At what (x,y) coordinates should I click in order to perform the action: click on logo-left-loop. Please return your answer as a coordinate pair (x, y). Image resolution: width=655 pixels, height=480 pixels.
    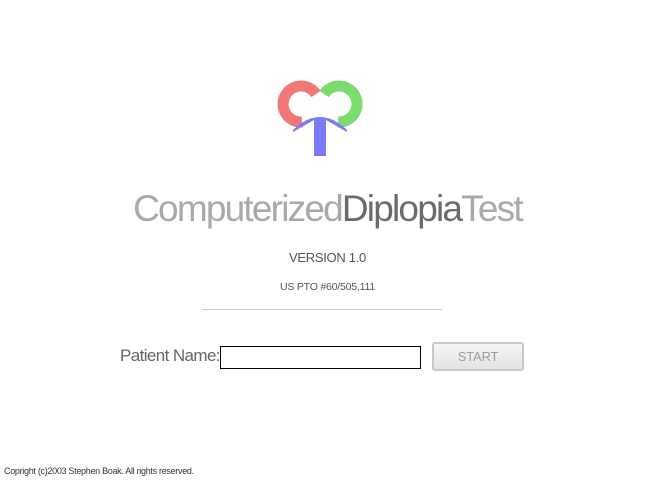
    Looking at the image, I should click on (299, 104).